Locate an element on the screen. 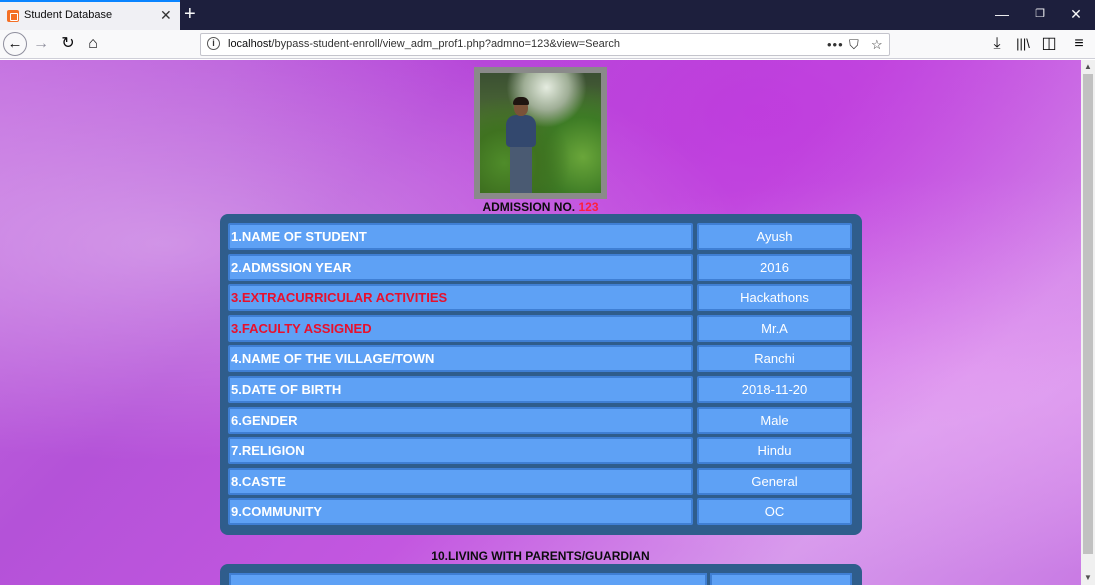 Image resolution: width=1095 pixels, height=585 pixels. admission-number: 123 is located at coordinates (588, 207).